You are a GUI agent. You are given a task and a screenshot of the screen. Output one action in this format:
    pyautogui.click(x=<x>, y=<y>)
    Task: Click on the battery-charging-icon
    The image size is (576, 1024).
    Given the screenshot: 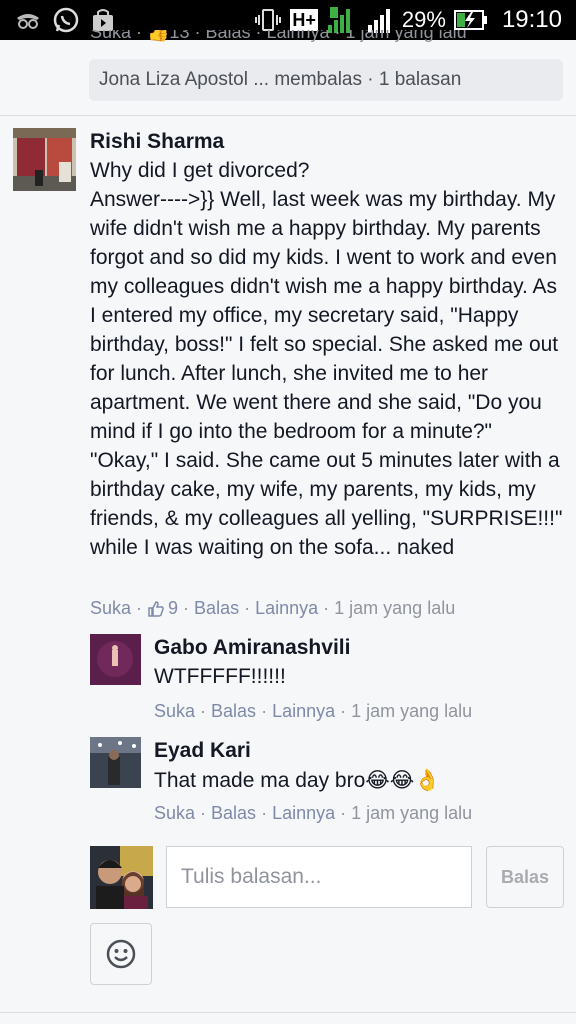 What is the action you would take?
    pyautogui.click(x=470, y=20)
    